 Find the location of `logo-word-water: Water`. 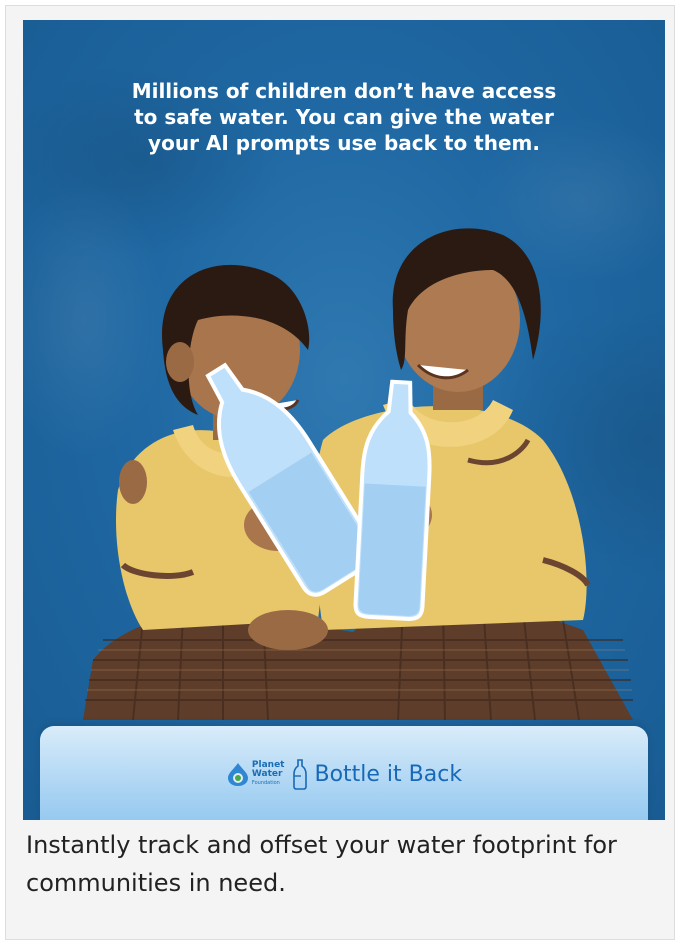

logo-word-water: Water is located at coordinates (267, 773).